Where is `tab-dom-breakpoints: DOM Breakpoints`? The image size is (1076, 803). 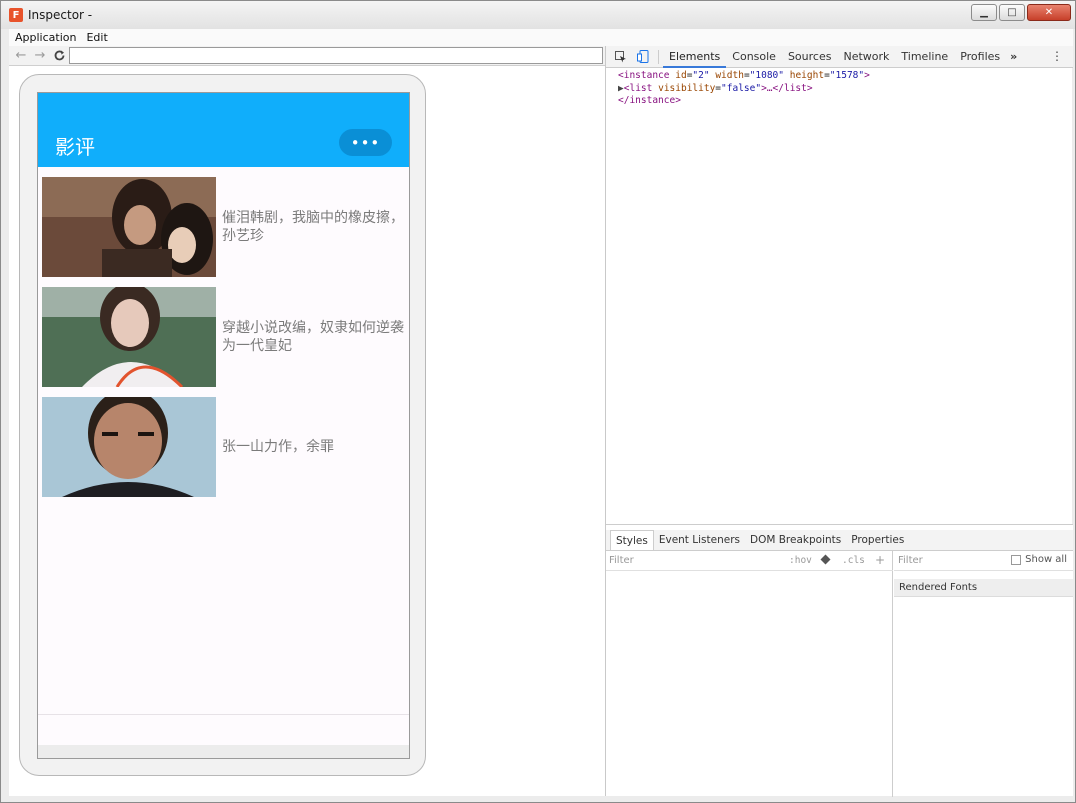
tab-dom-breakpoints: DOM Breakpoints is located at coordinates (795, 540).